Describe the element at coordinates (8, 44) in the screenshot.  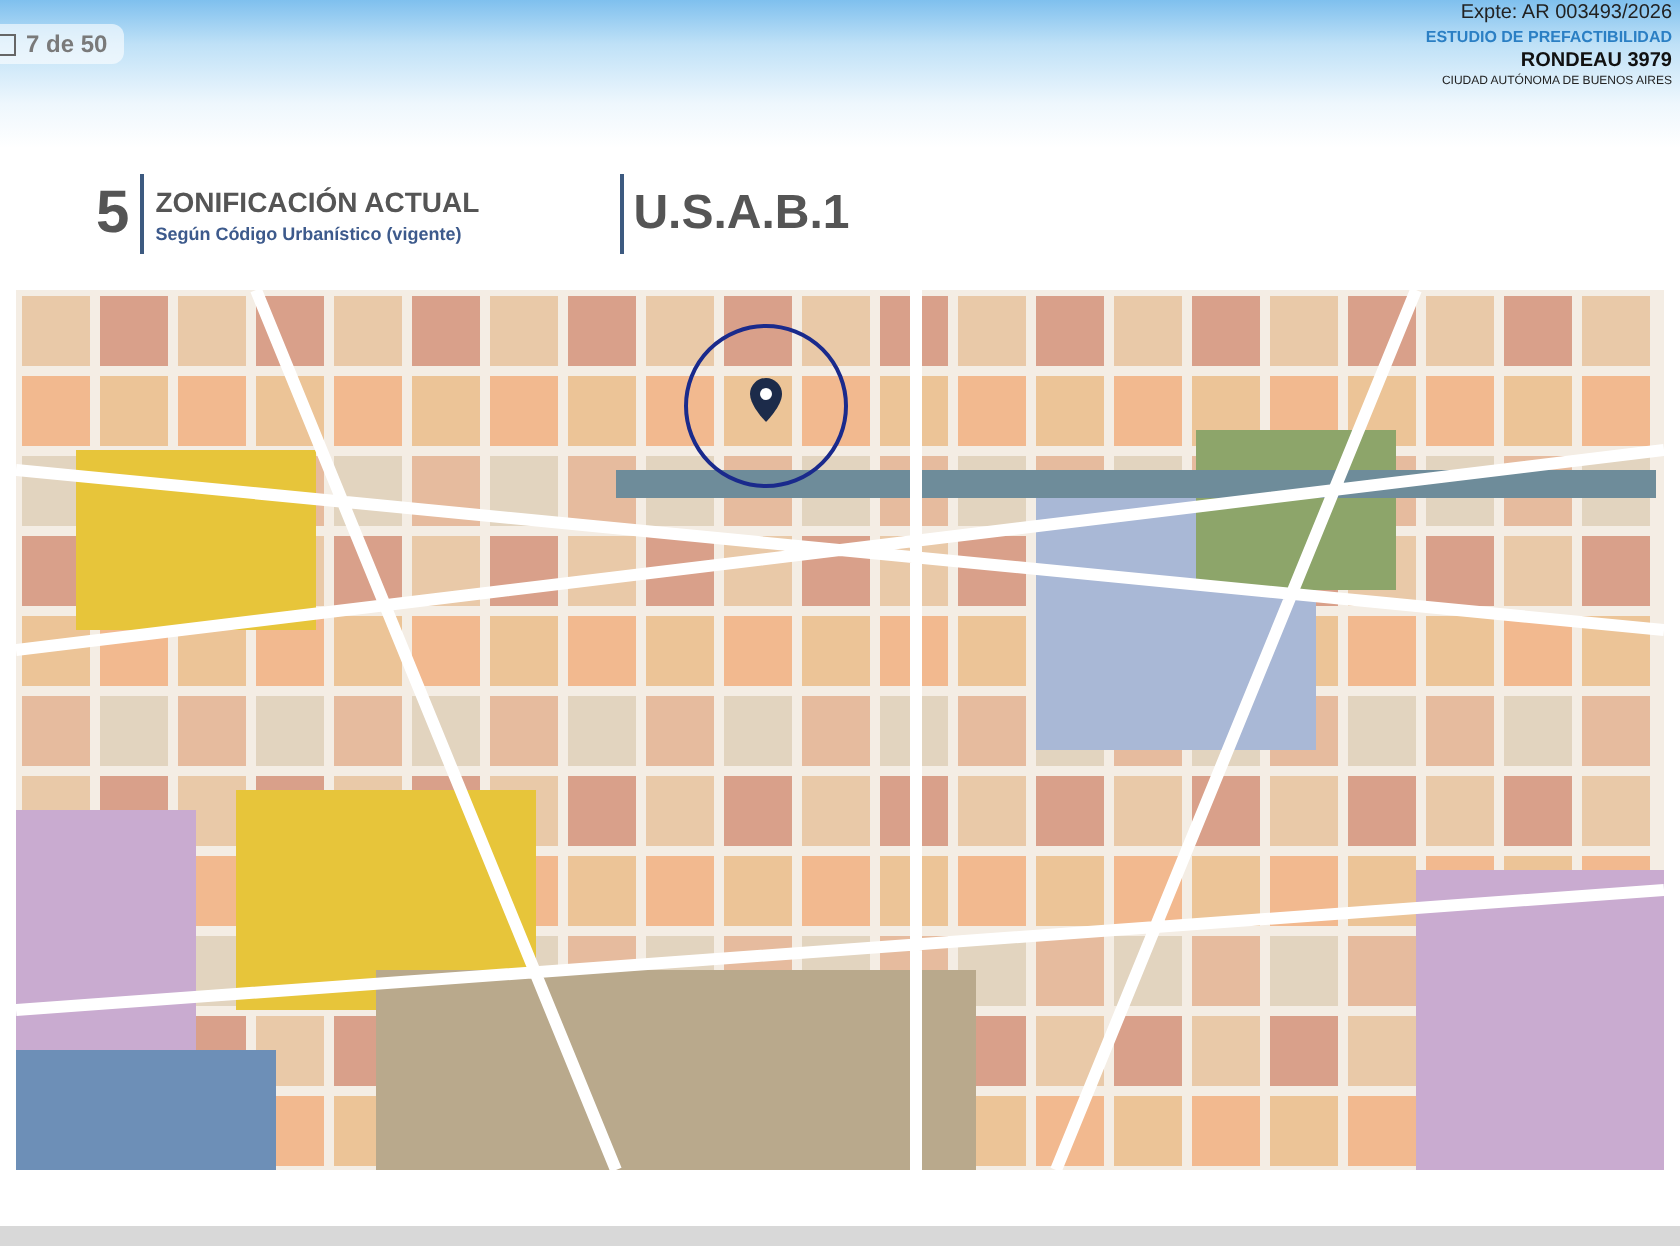
I see `page-icon` at that location.